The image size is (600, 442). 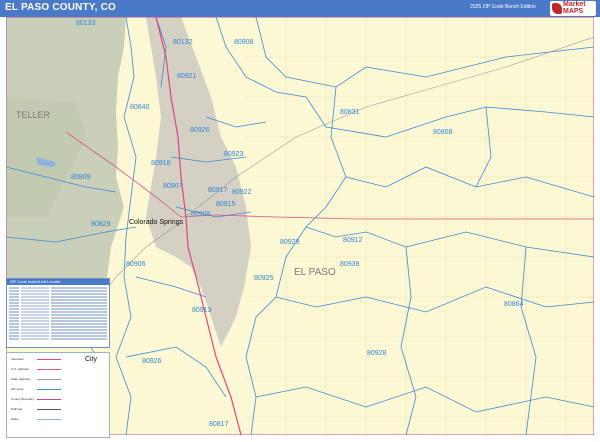 I want to click on zip-label: 80864, so click(x=514, y=304).